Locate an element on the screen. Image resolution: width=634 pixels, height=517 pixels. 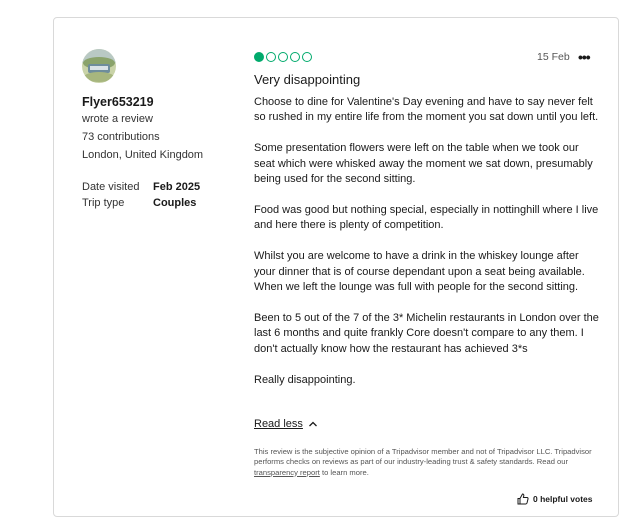
read-less-link: Read less is located at coordinates (278, 424).